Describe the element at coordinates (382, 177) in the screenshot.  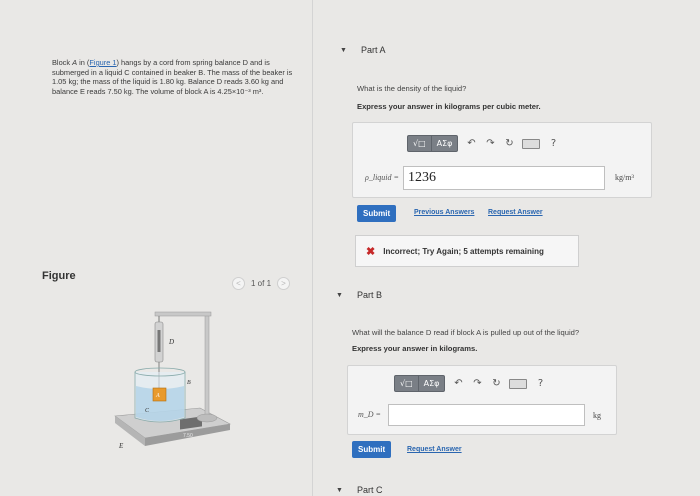
I see `part-a-variable-label: ρ_liquid =` at that location.